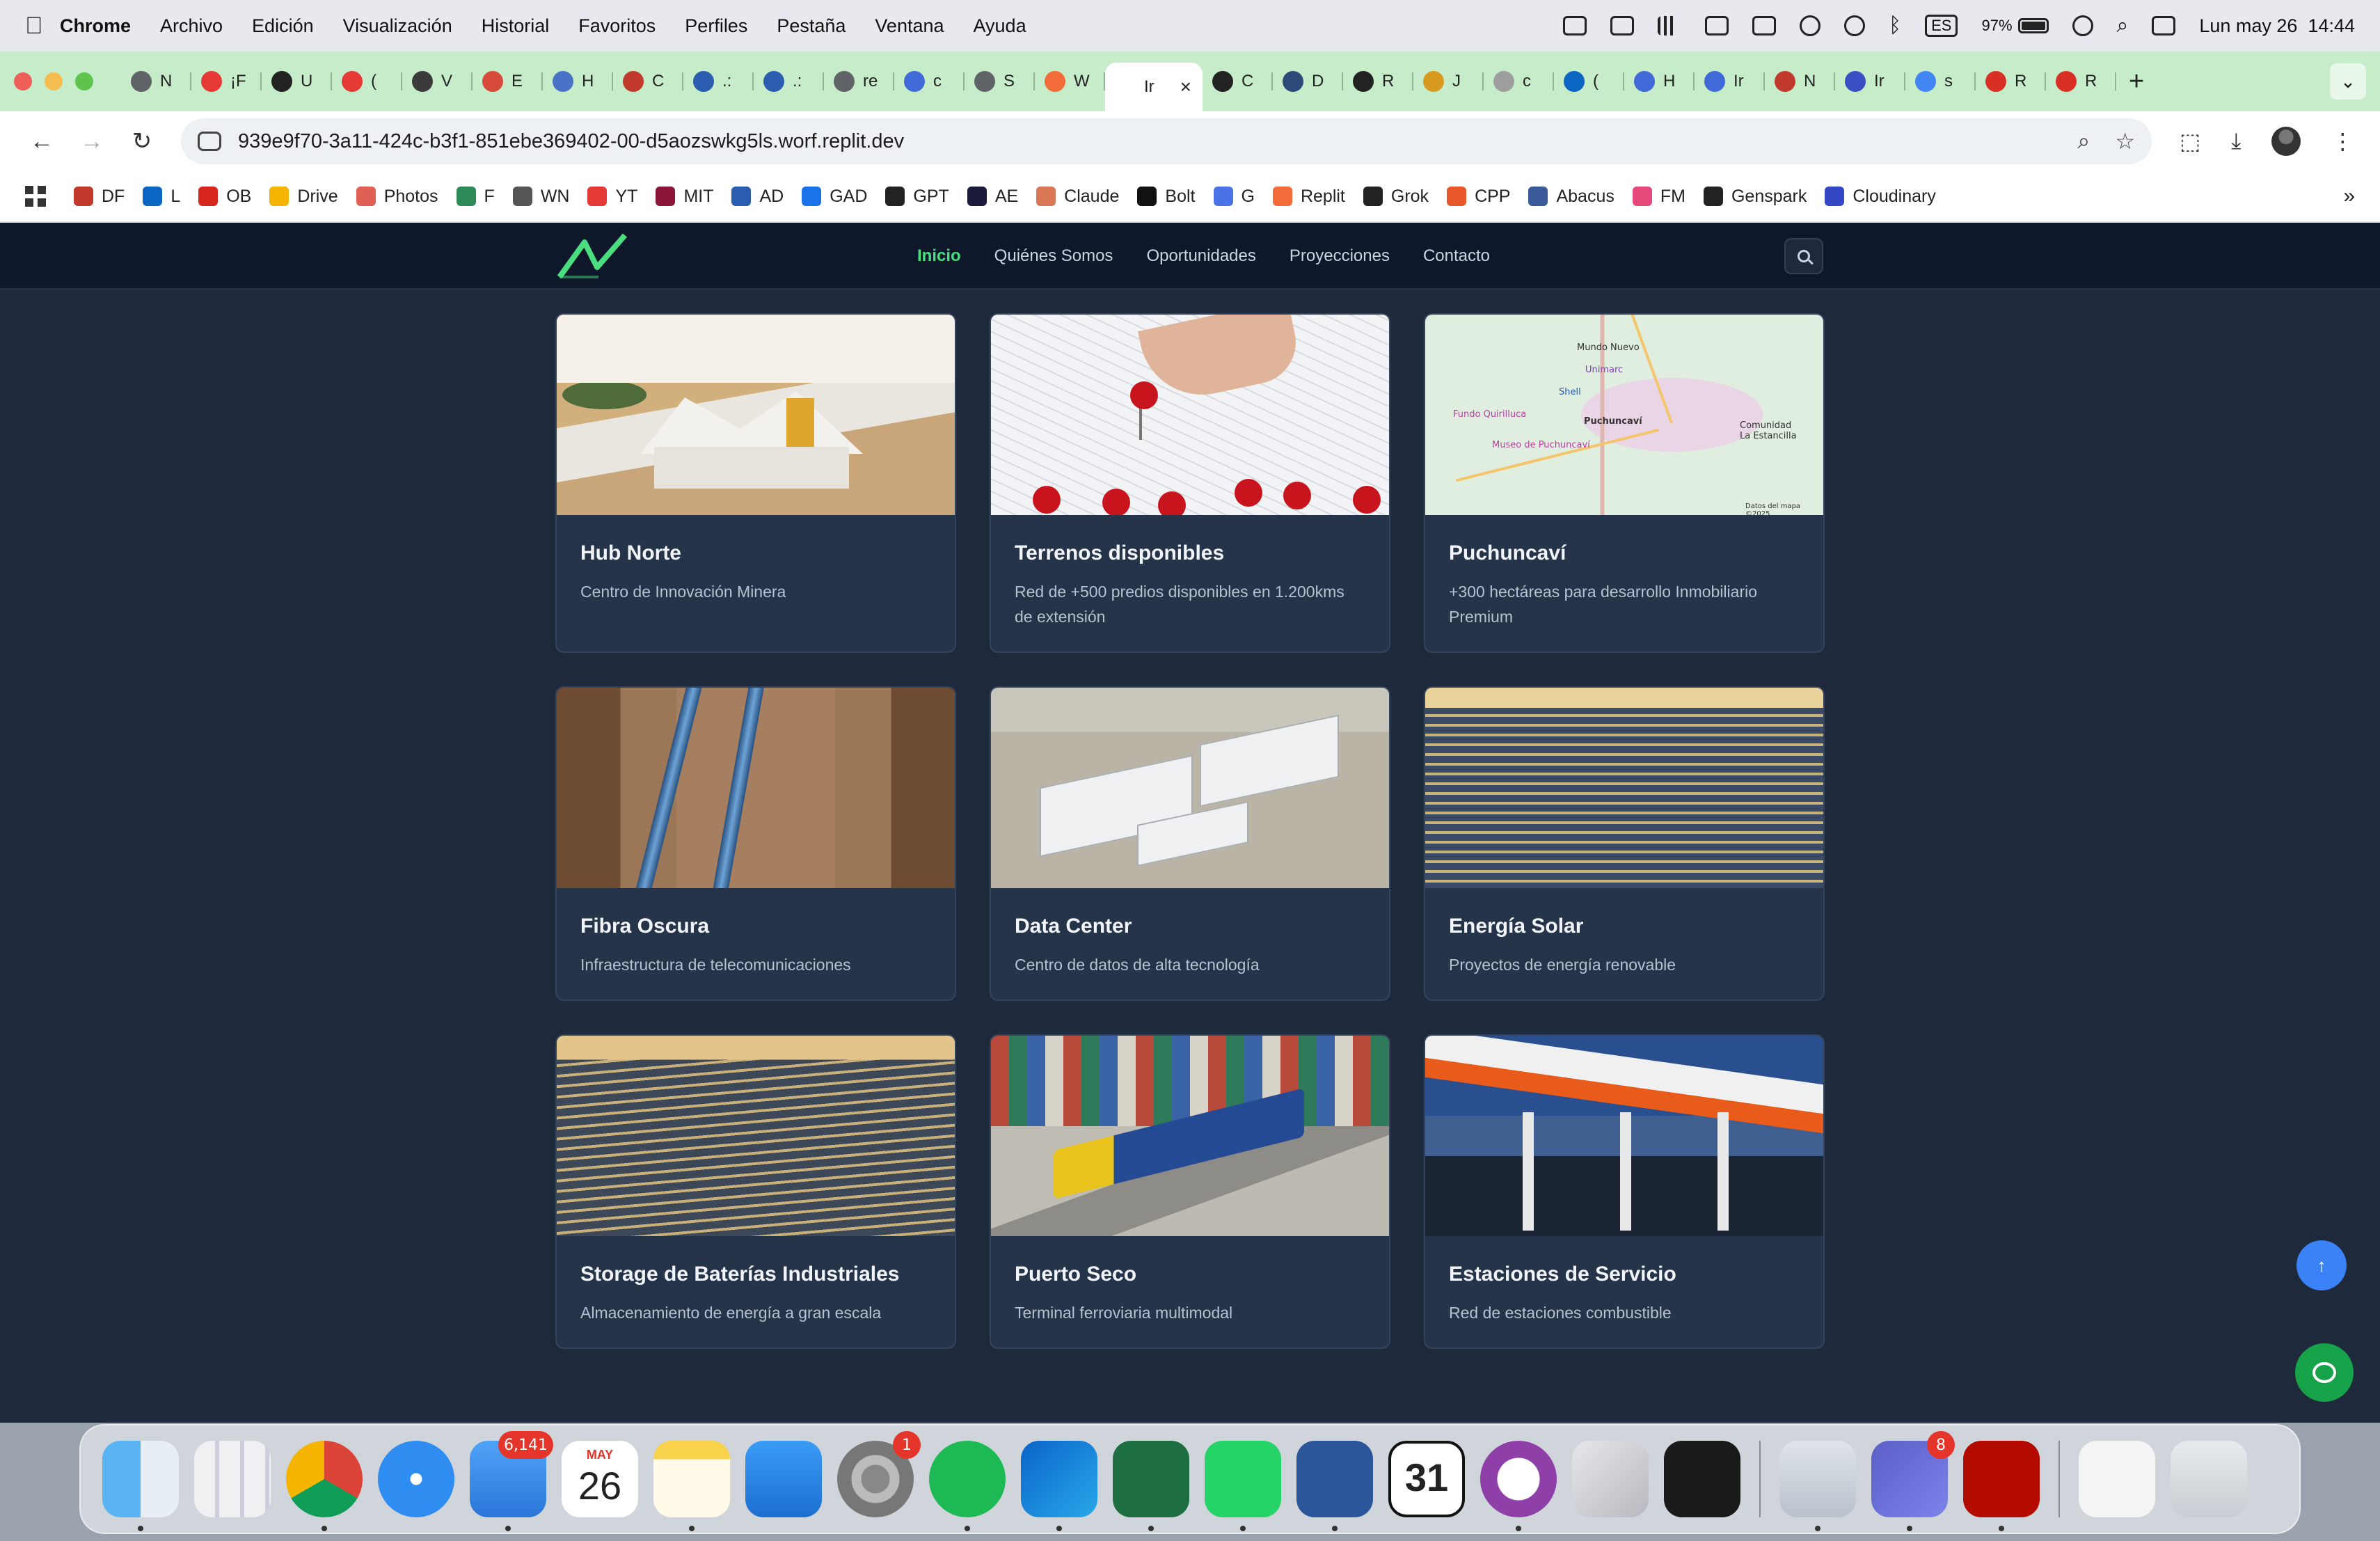 The width and height of the screenshot is (2380, 1541). I want to click on trash-icon, so click(2209, 1479).